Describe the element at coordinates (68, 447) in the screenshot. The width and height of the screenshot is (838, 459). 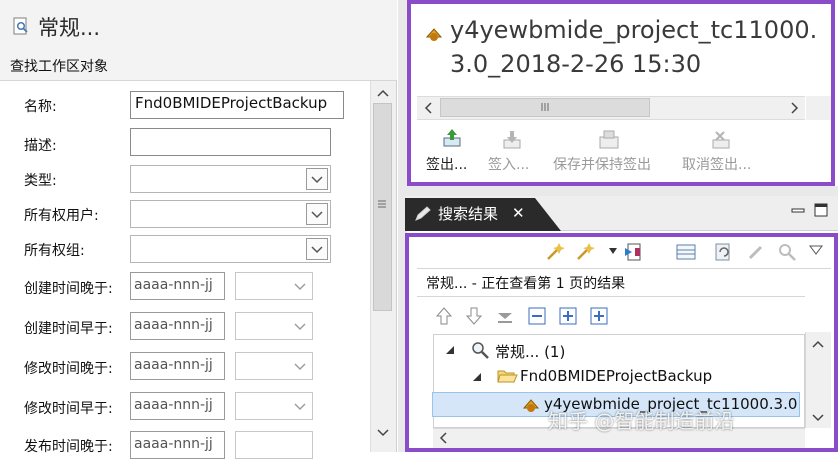
I see `label-released-after: 发布时间晚于:` at that location.